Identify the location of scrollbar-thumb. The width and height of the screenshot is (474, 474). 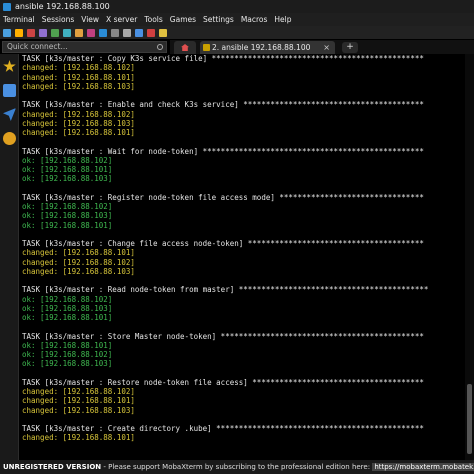
(469, 419).